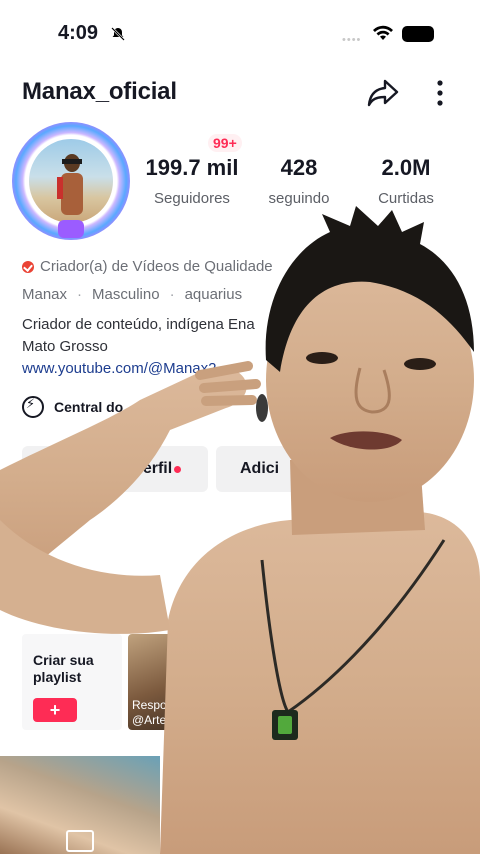  Describe the element at coordinates (71, 229) in the screenshot. I see `avatar-badge-icon` at that location.